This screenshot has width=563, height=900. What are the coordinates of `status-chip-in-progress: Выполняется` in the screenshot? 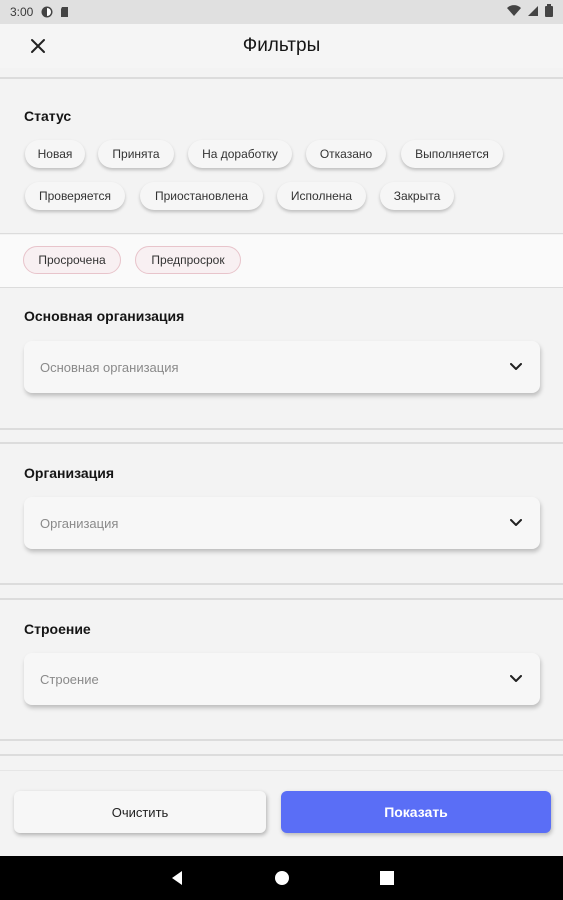 It's located at (452, 154).